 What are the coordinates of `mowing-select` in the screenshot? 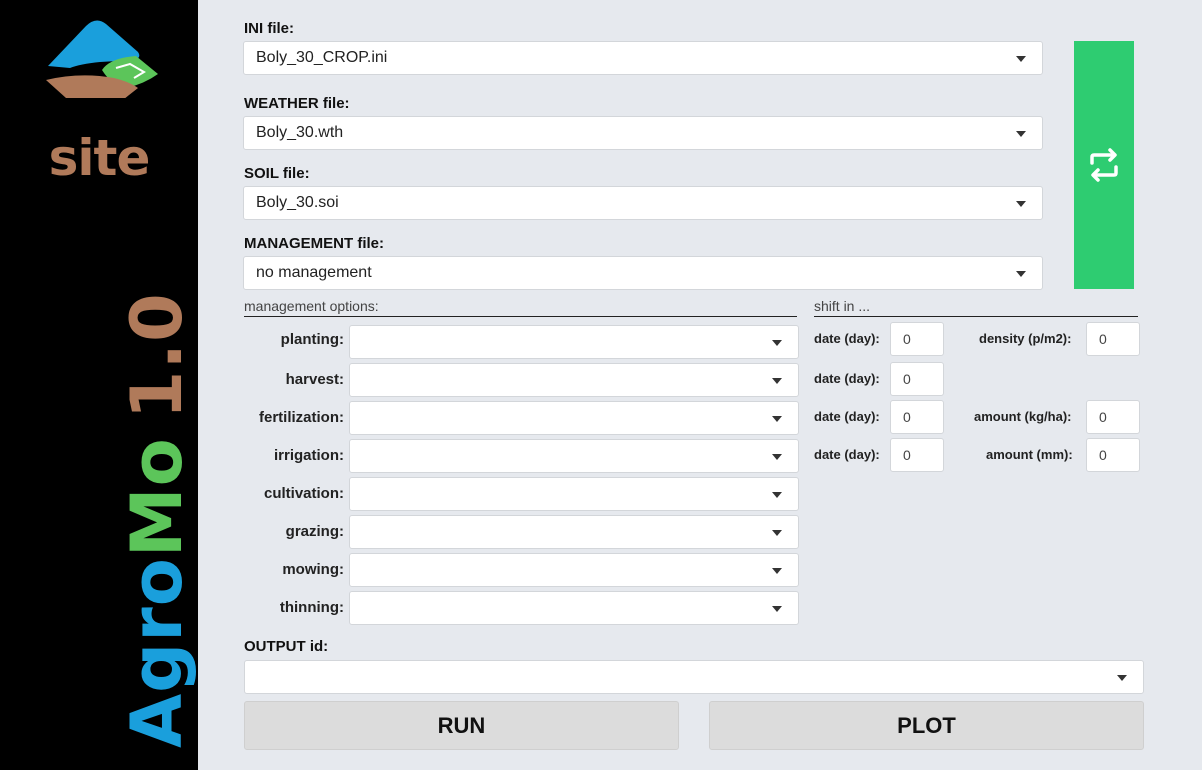 It's located at (574, 570).